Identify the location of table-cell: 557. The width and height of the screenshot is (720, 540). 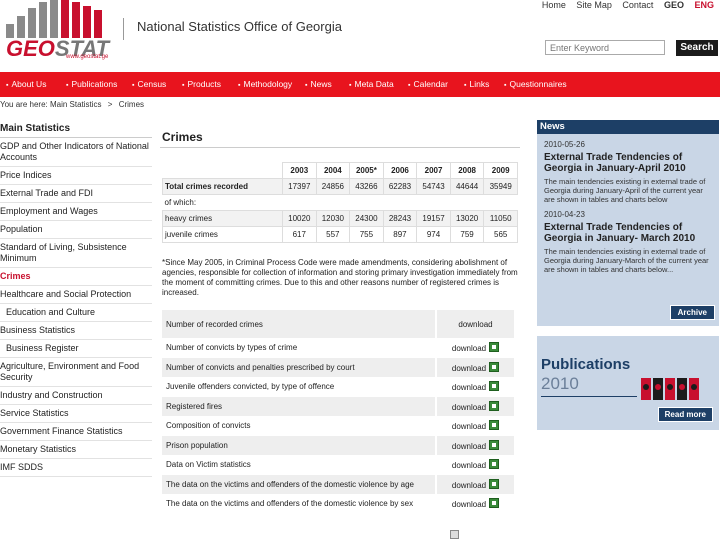
(333, 234).